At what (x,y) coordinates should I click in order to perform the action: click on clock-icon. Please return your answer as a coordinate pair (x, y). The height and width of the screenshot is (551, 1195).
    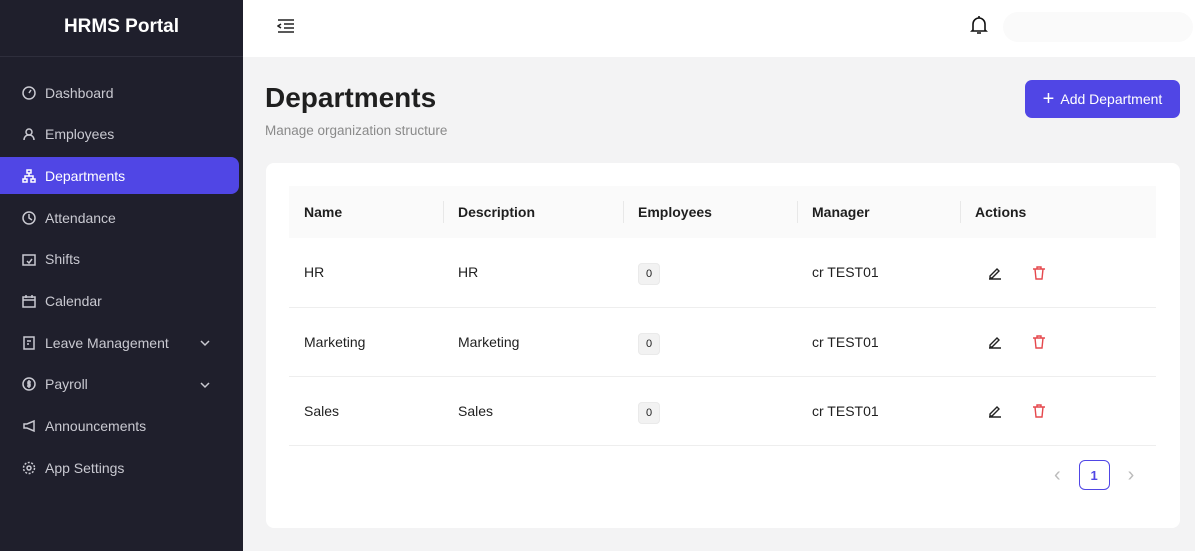
    Looking at the image, I should click on (29, 217).